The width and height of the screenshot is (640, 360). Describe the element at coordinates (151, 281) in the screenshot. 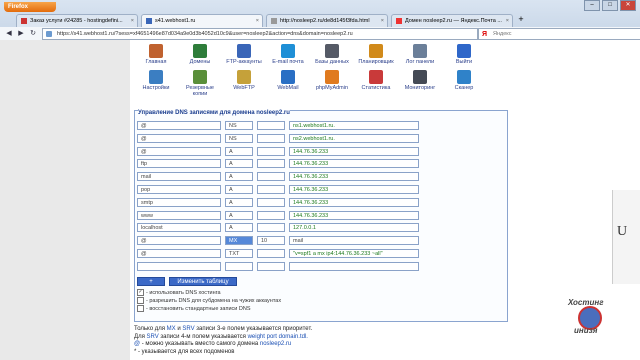

I see `add-record-button: +` at that location.